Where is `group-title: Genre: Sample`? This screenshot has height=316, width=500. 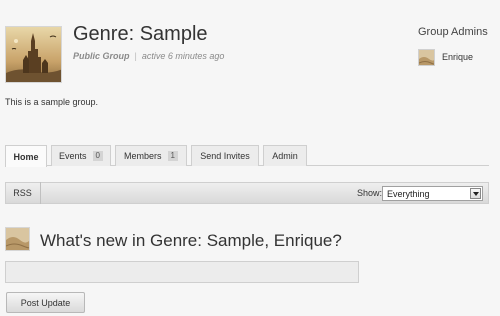 group-title: Genre: Sample is located at coordinates (140, 34).